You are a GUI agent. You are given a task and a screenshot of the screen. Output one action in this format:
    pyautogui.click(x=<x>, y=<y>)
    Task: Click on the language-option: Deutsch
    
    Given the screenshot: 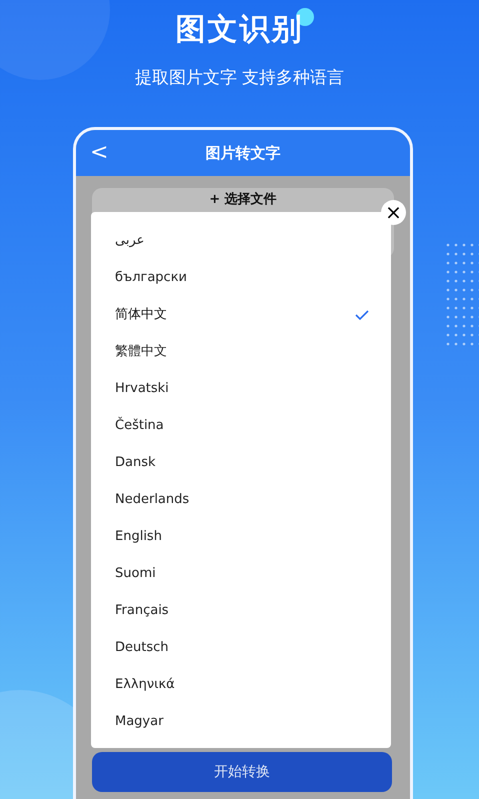 What is the action you would take?
    pyautogui.click(x=142, y=648)
    